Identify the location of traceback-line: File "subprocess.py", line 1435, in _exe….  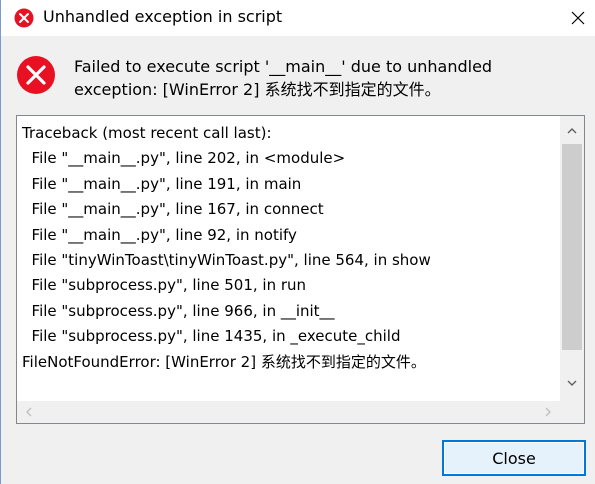
(211, 336).